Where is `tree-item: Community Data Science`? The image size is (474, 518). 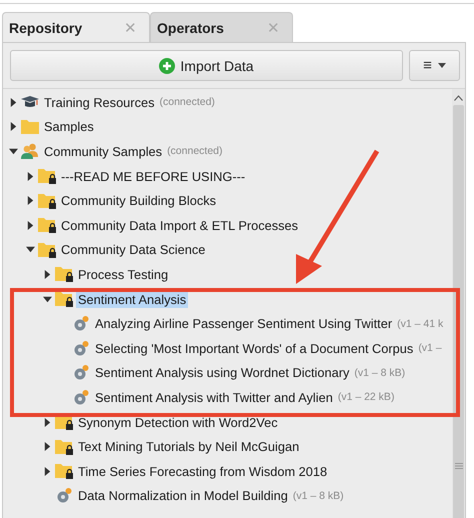
tree-item: Community Data Science is located at coordinates (133, 249).